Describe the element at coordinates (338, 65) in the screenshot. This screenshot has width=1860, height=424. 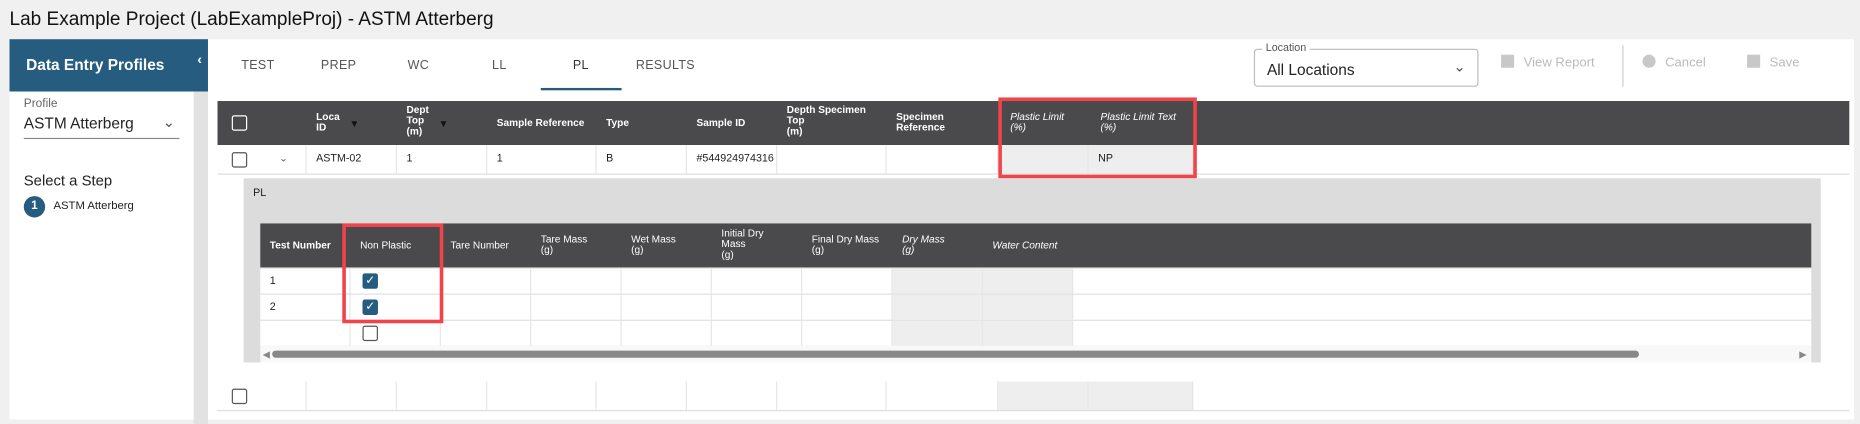
I see `tab-prep: PREP` at that location.